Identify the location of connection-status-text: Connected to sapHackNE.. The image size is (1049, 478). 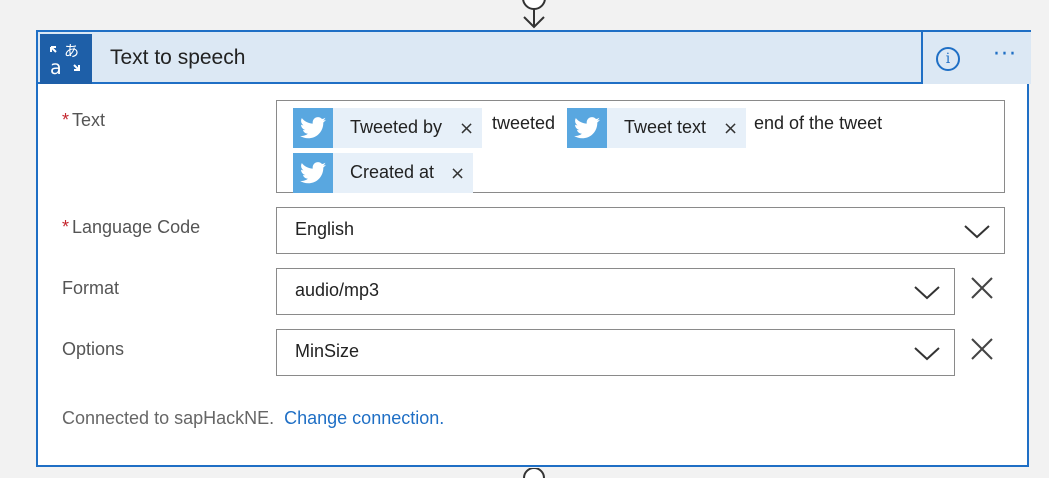
(168, 418).